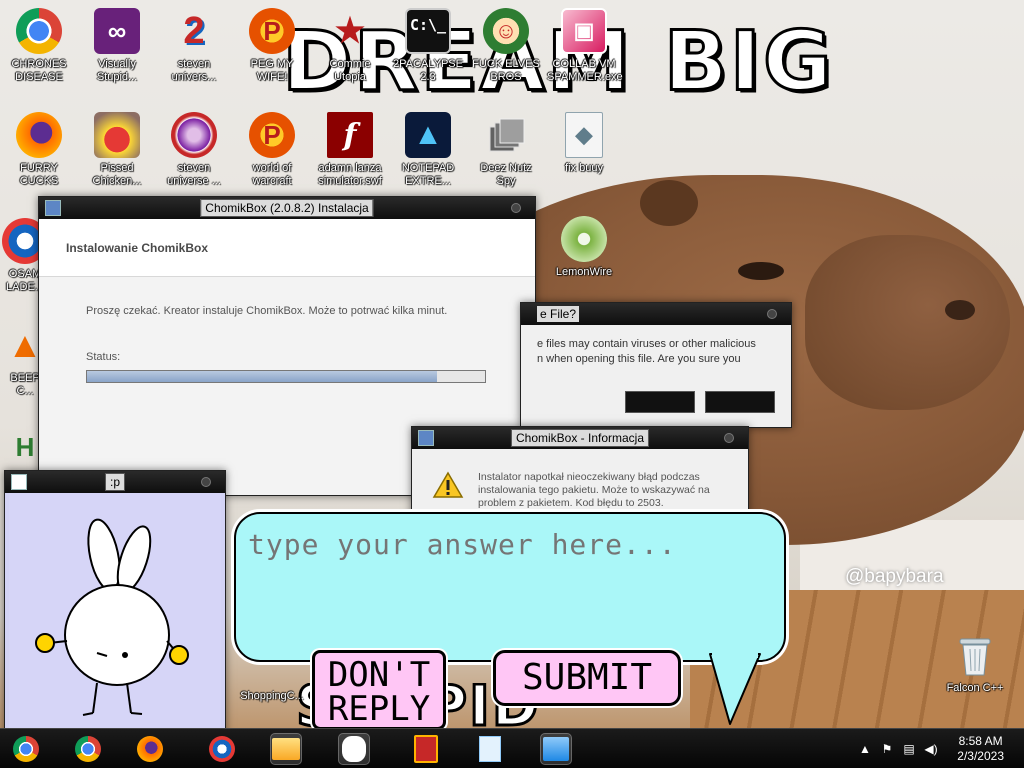  What do you see at coordinates (980, 749) in the screenshot?
I see `clock: 8:58 AM 2/3/2023` at bounding box center [980, 749].